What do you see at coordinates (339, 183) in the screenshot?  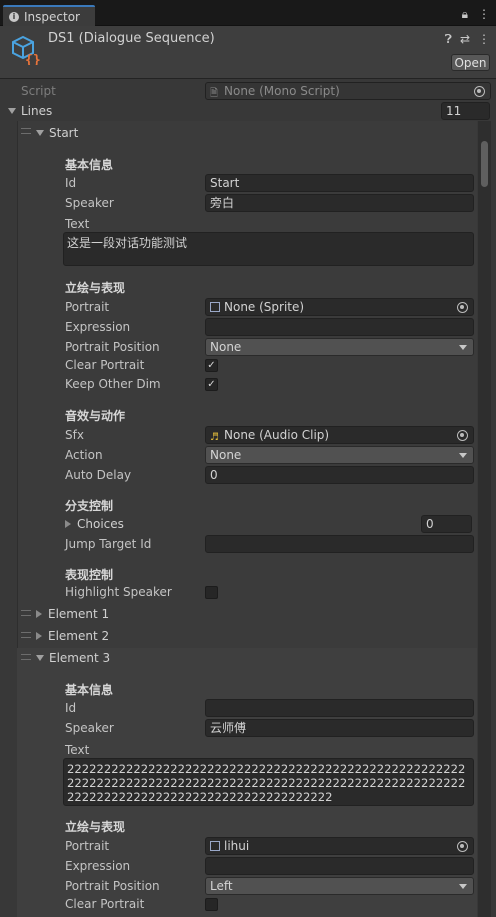 I see `id-field: Start` at bounding box center [339, 183].